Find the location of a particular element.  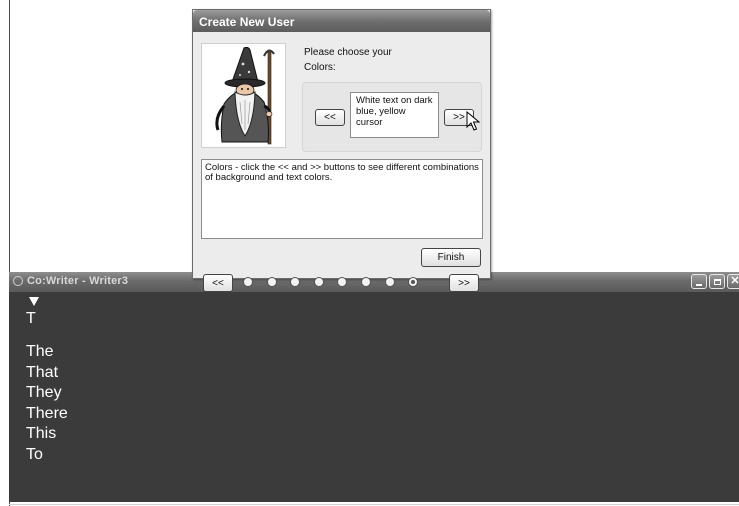

maximize-button is located at coordinates (717, 281).